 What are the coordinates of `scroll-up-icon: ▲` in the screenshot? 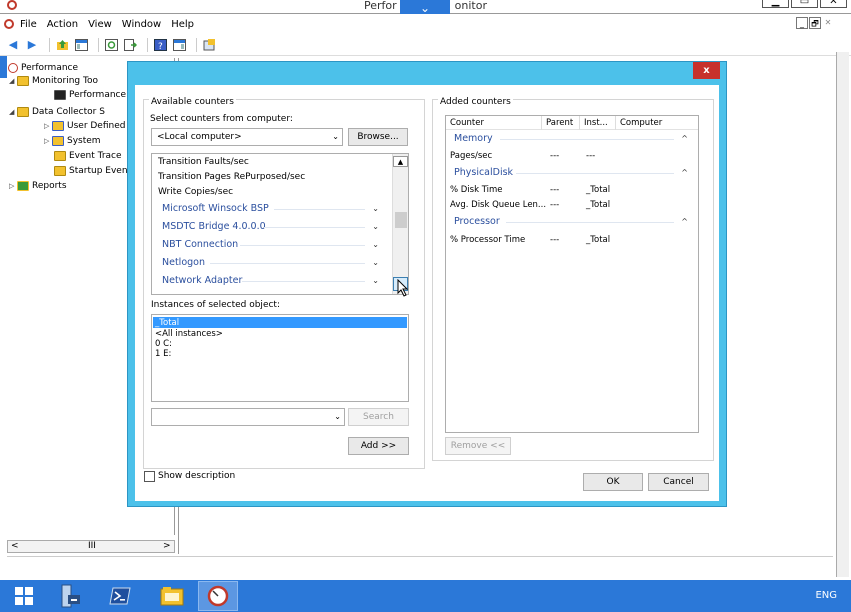 It's located at (400, 161).